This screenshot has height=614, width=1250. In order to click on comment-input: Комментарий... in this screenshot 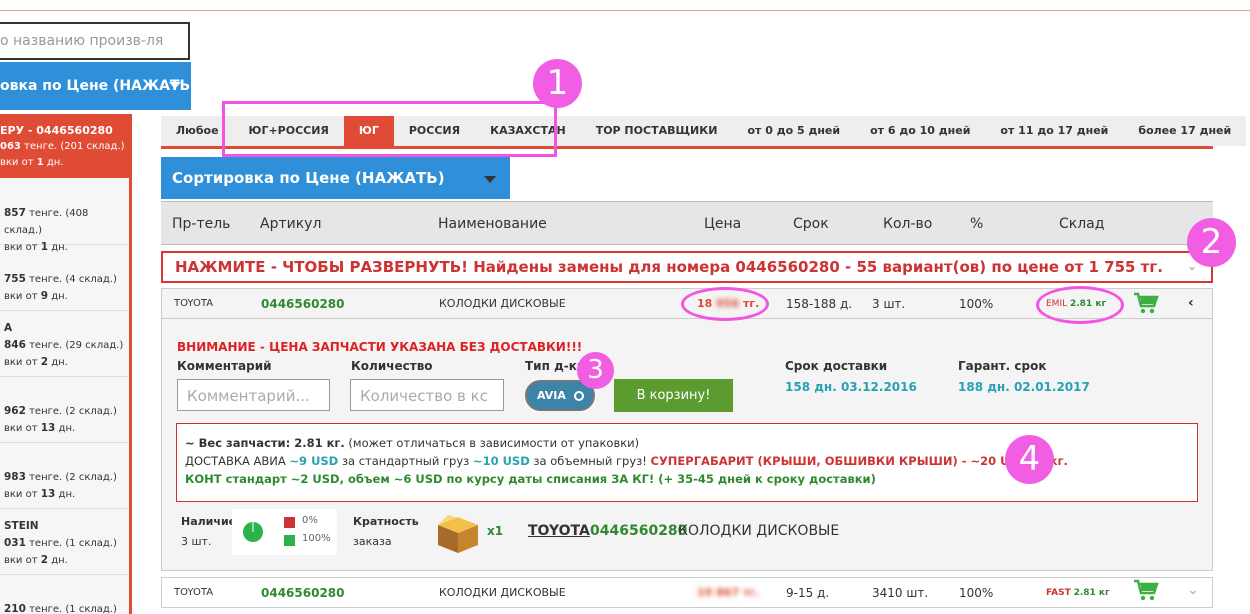, I will do `click(253, 395)`.